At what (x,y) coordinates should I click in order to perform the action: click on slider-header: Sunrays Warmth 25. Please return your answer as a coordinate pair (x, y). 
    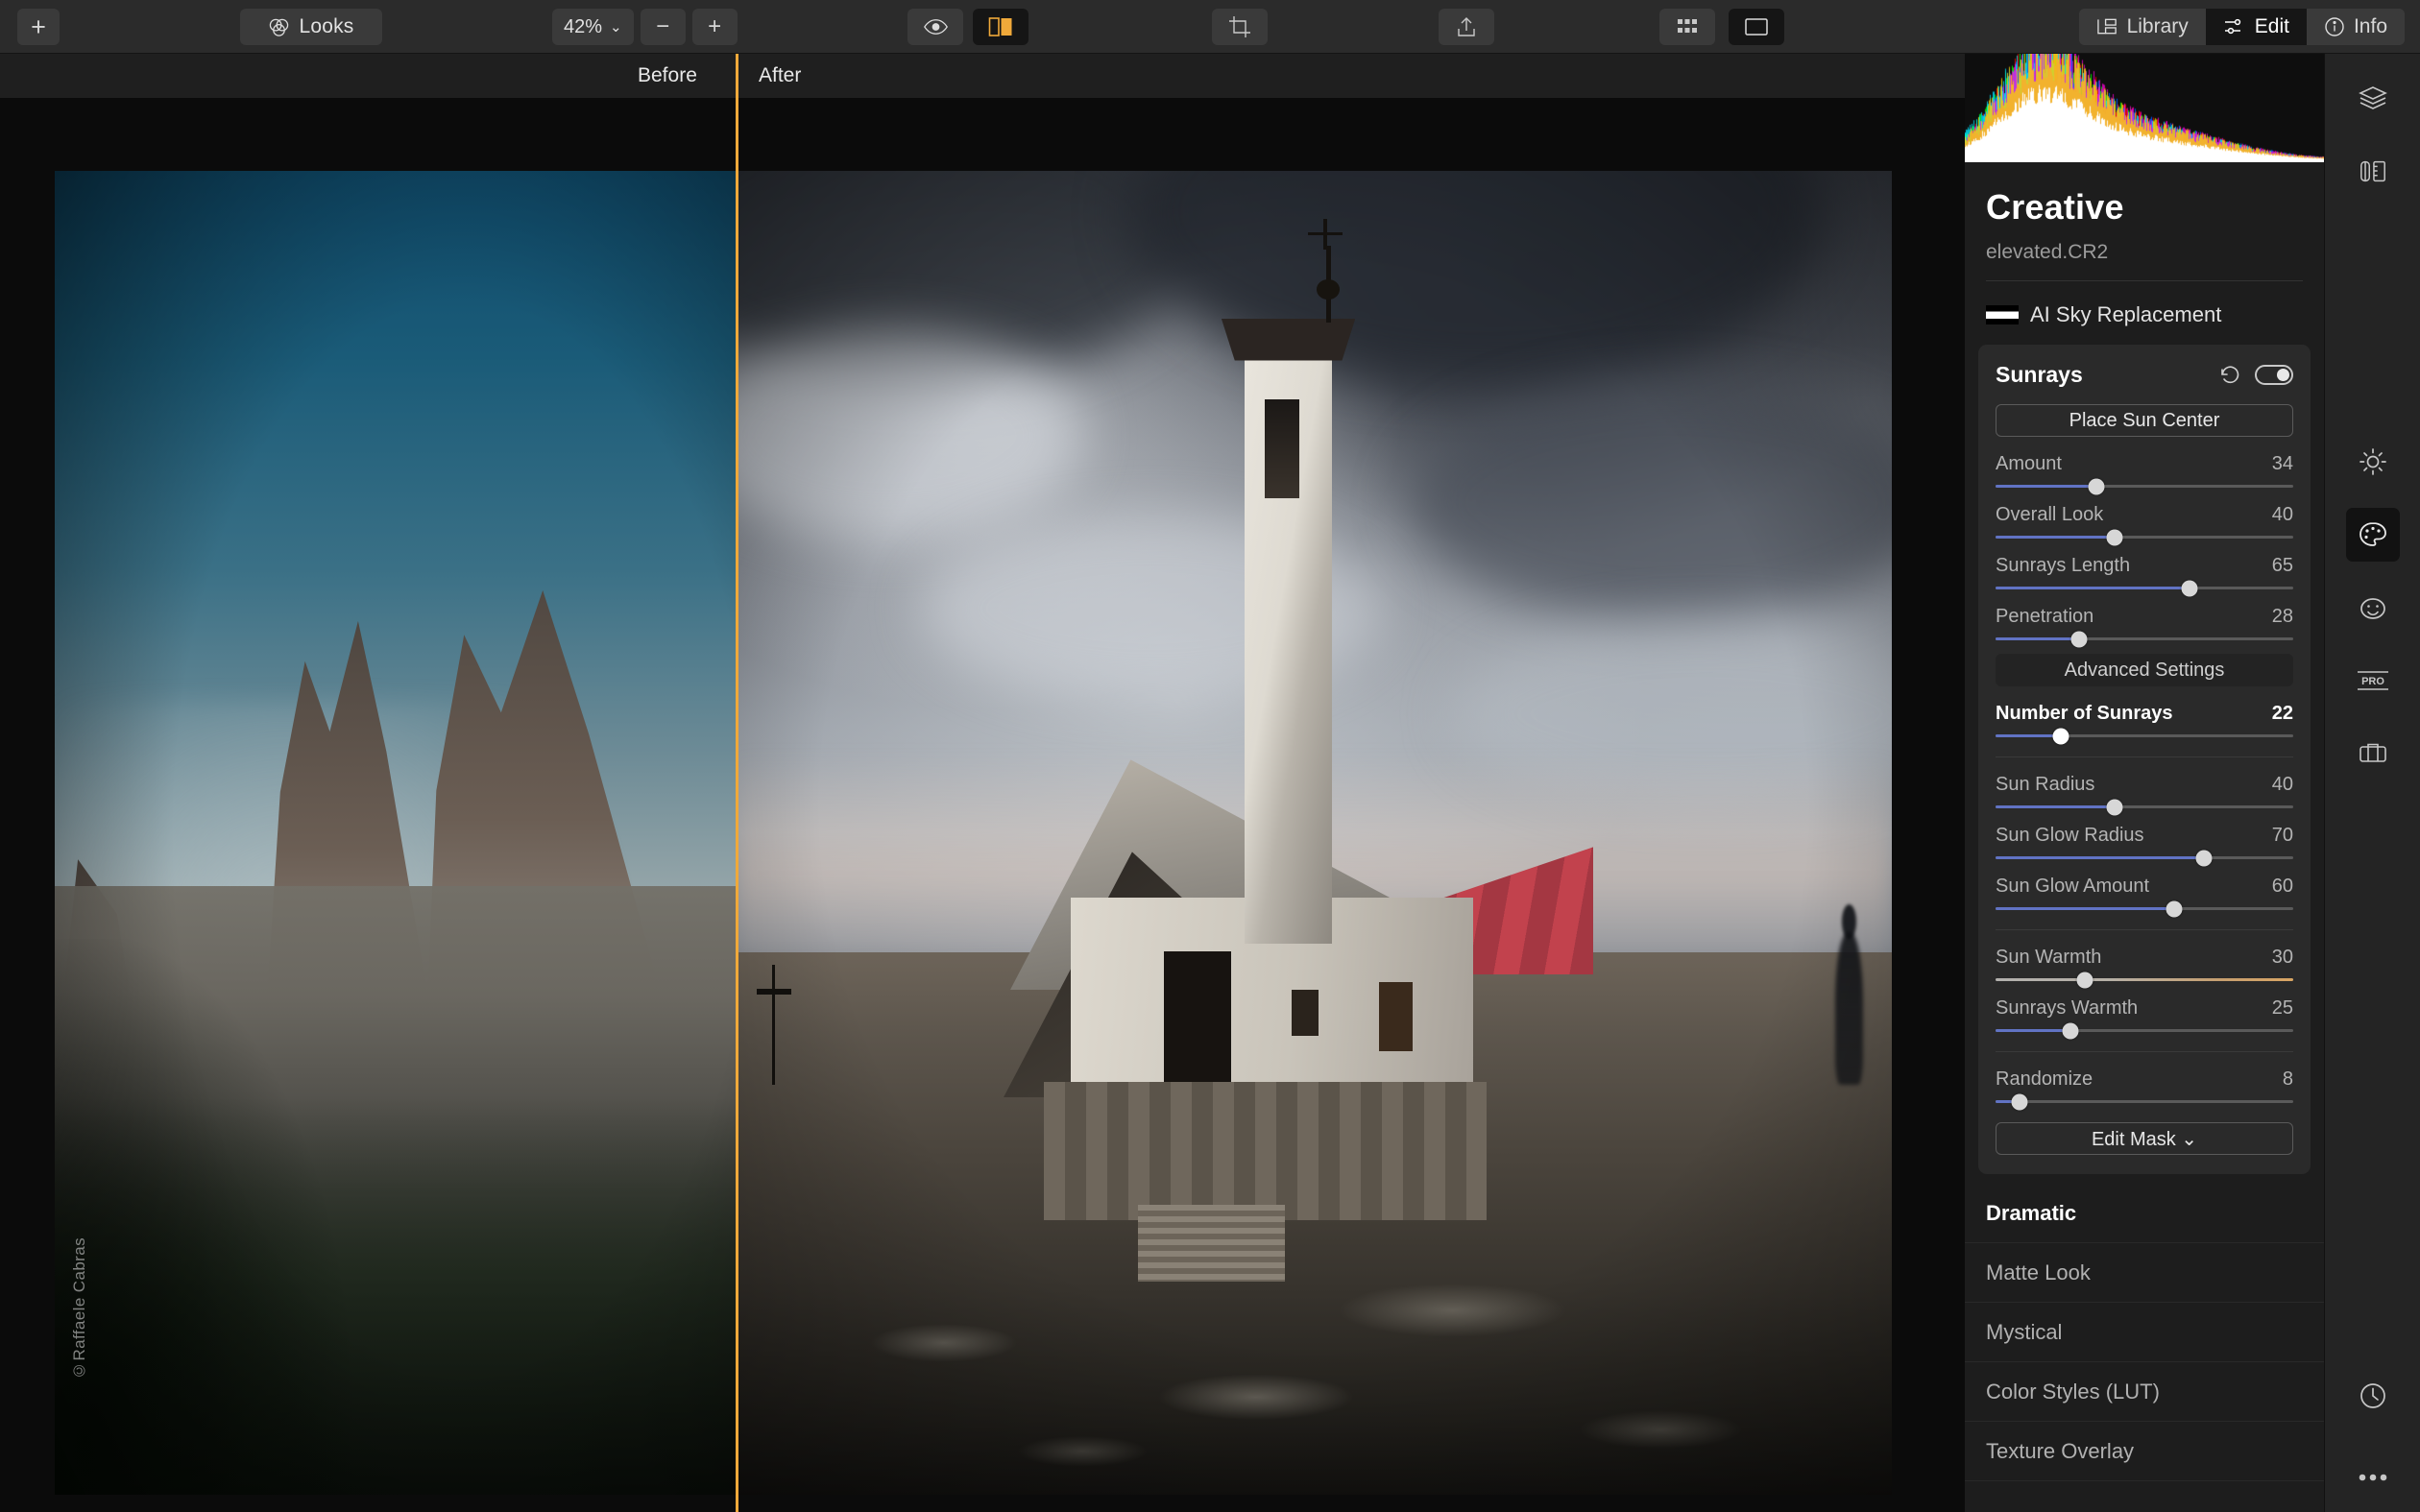
    Looking at the image, I should click on (2145, 1009).